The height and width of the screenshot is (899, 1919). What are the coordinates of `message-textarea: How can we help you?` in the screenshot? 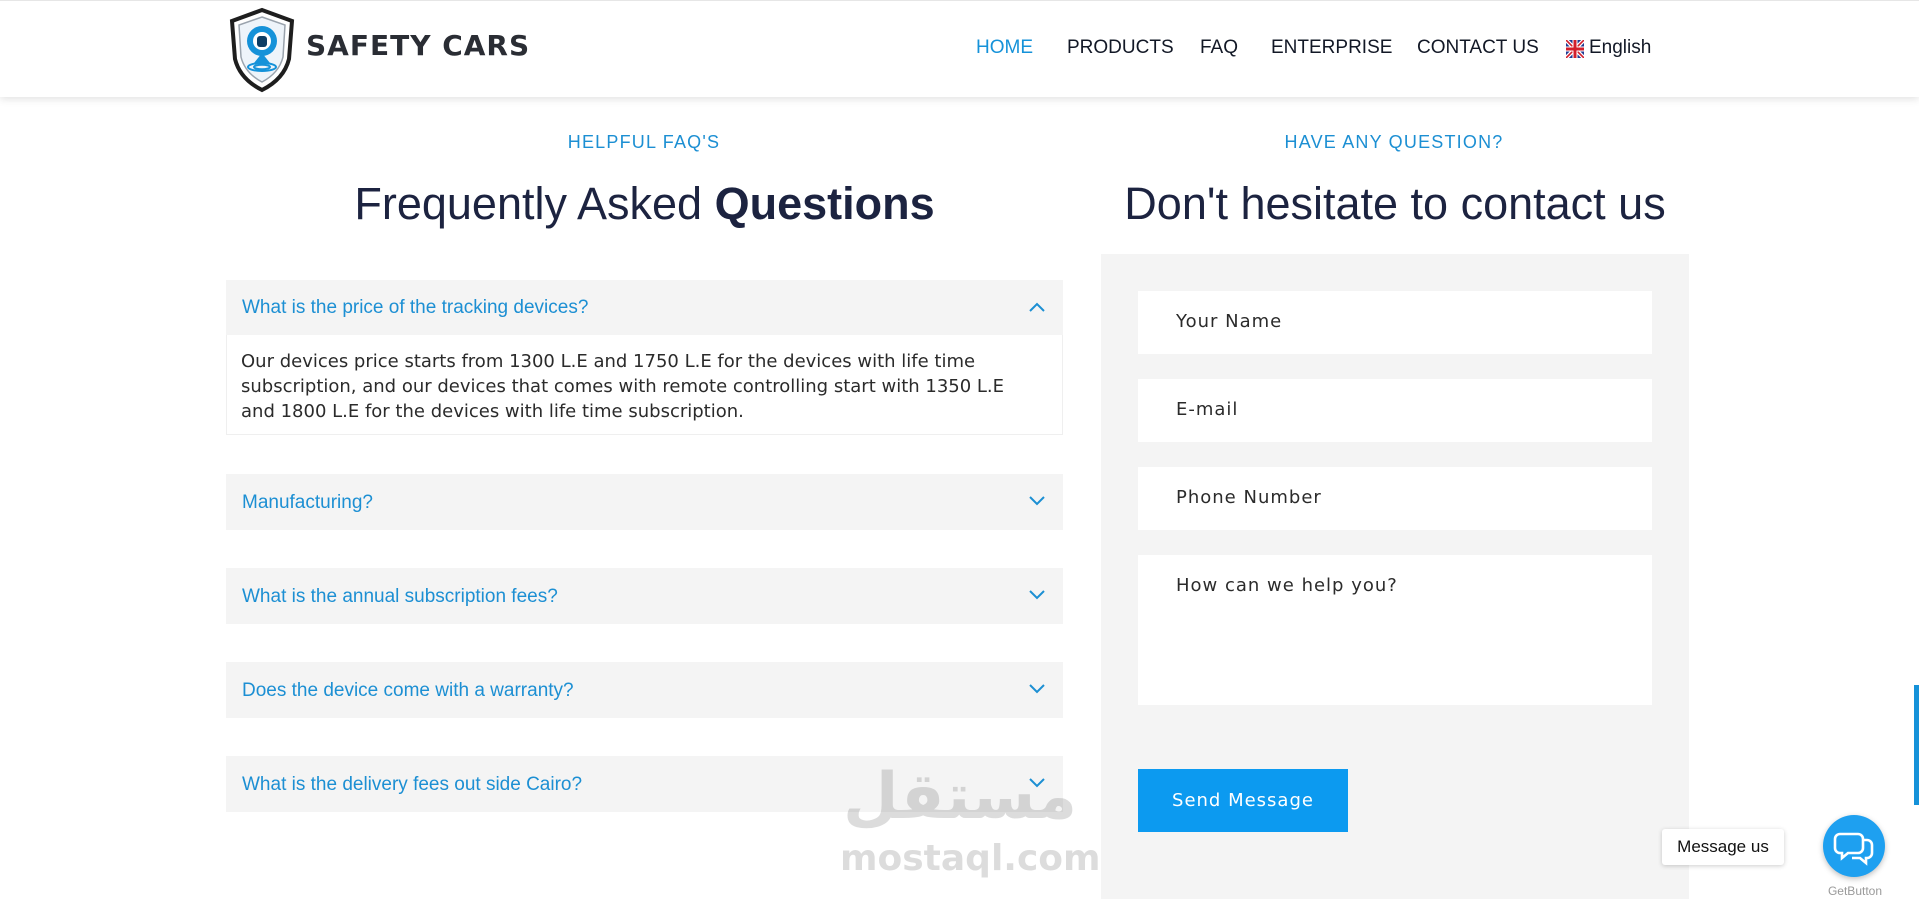 It's located at (1395, 630).